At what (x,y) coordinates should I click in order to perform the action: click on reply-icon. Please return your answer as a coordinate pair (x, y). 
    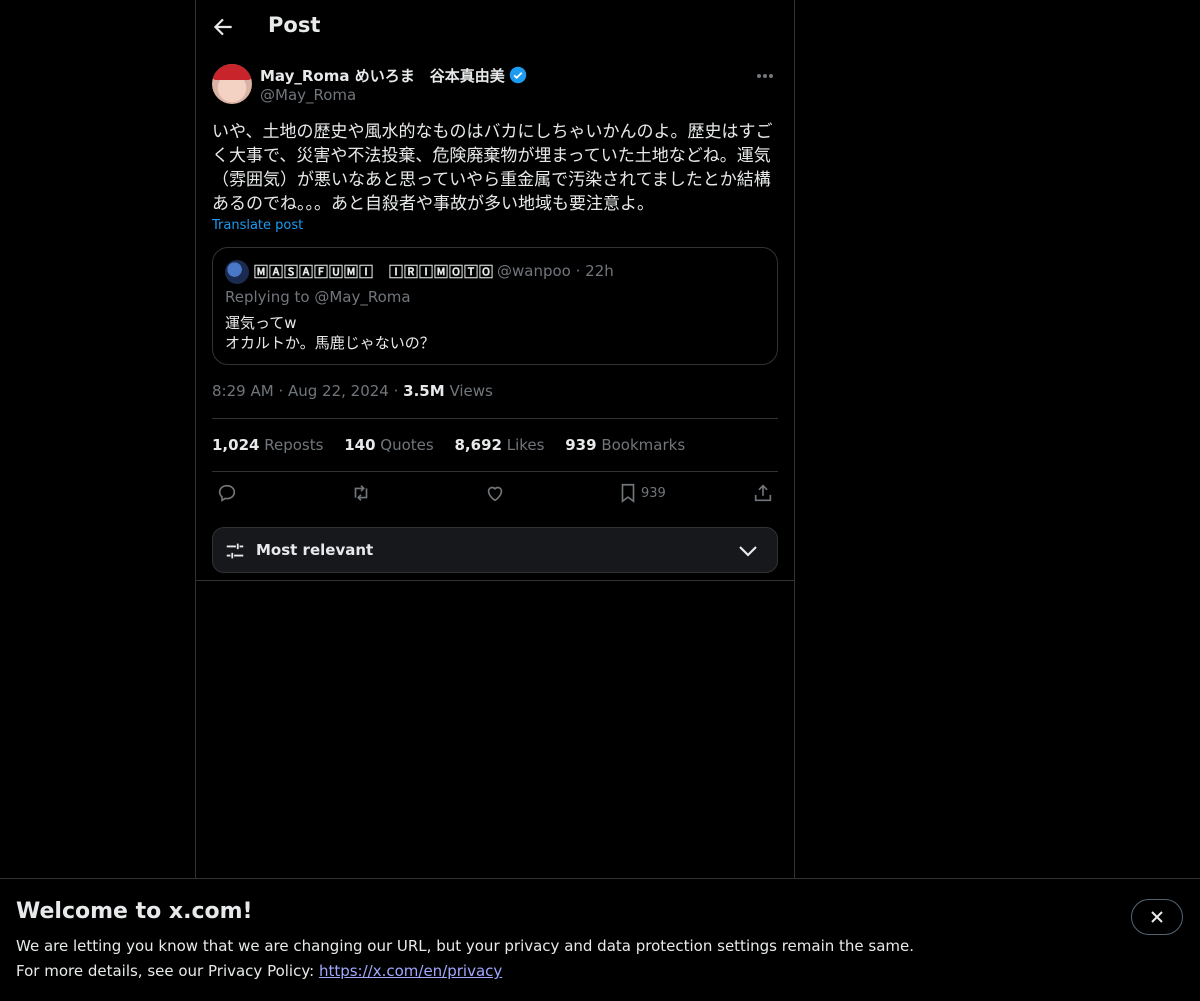
    Looking at the image, I should click on (227, 493).